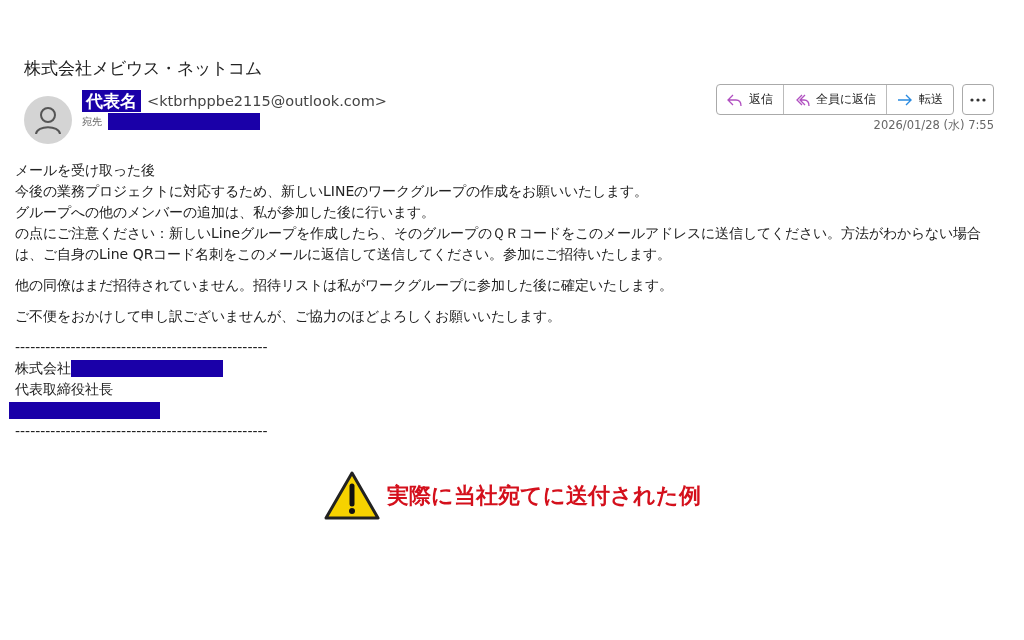 This screenshot has height=640, width=1024. Describe the element at coordinates (92, 121) in the screenshot. I see `recipient-label: 宛先` at that location.